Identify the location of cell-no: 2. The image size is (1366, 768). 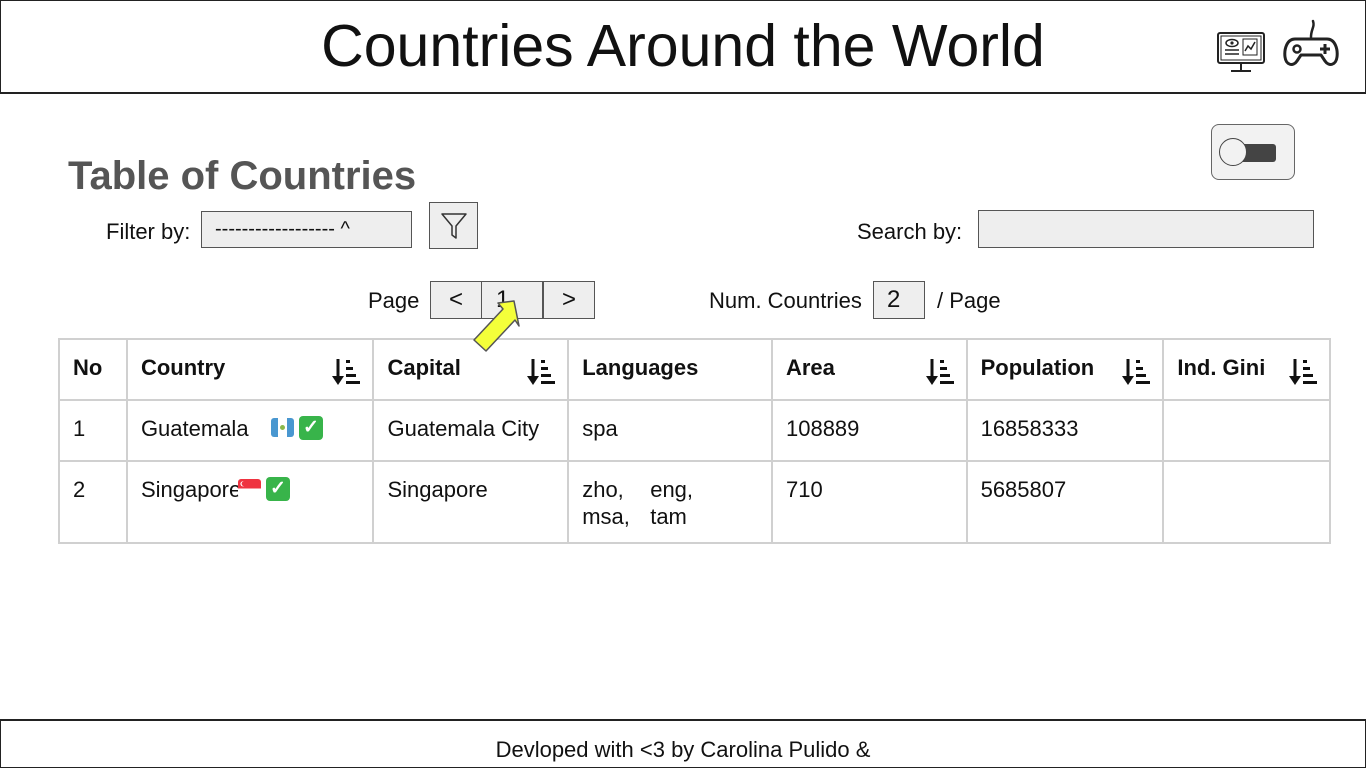
(93, 502).